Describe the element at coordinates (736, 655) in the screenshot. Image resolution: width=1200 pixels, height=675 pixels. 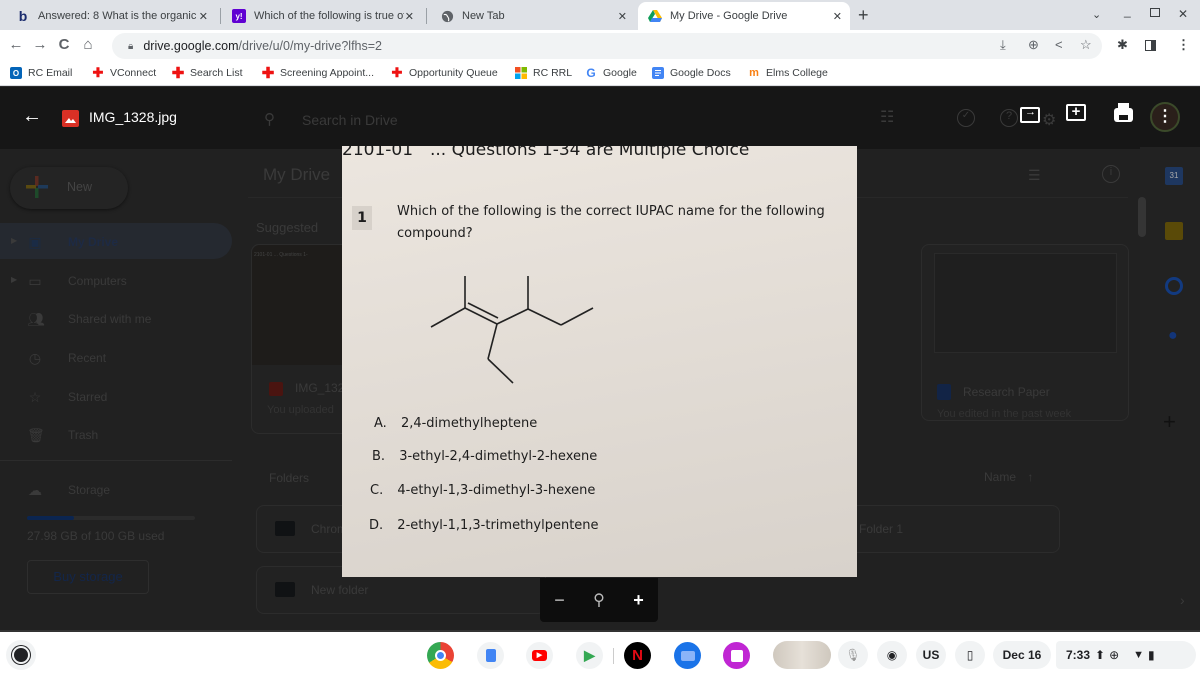
I see `gallery-app-icon` at that location.